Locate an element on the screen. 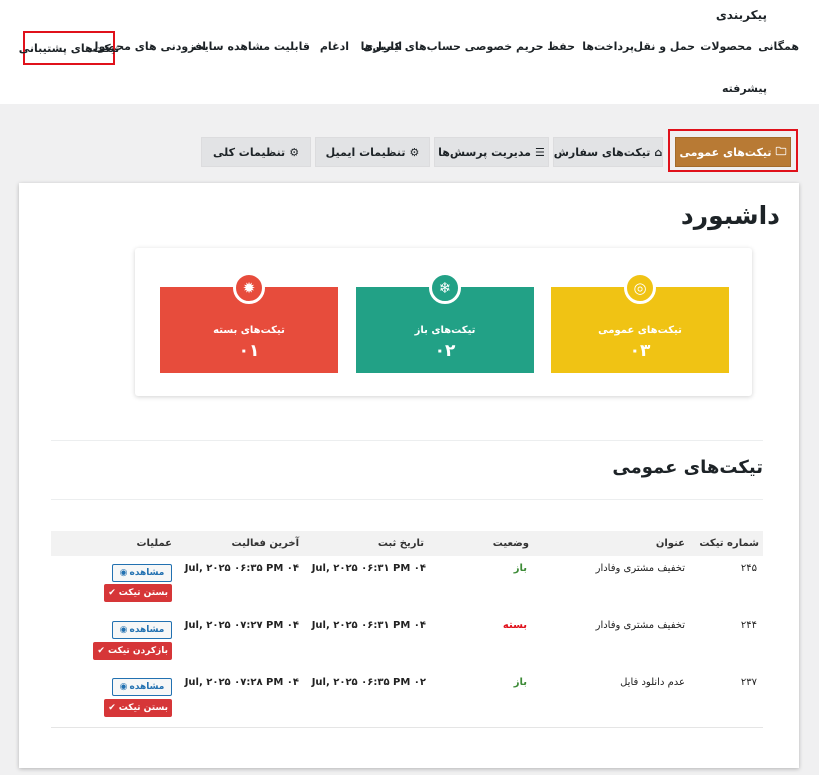 The image size is (819, 775). list-icon: ☰ is located at coordinates (539, 152).